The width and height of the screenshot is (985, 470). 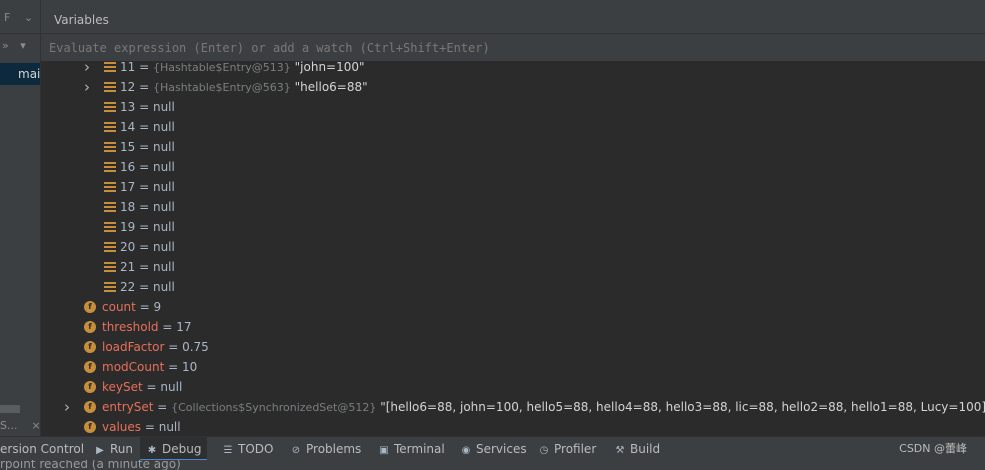 What do you see at coordinates (933, 448) in the screenshot?
I see `watermark: CSDN @蕾峰` at bounding box center [933, 448].